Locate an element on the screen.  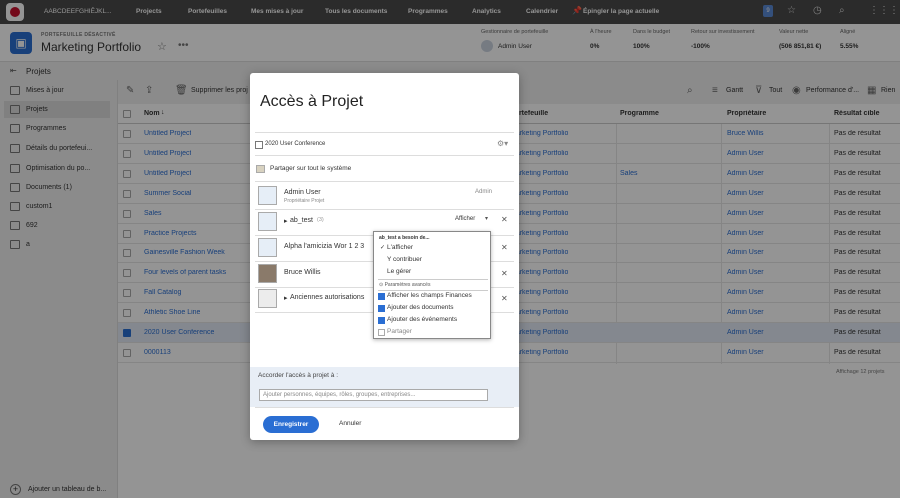
settings-gear-icon: ⚙▾ is located at coordinates (502, 143).